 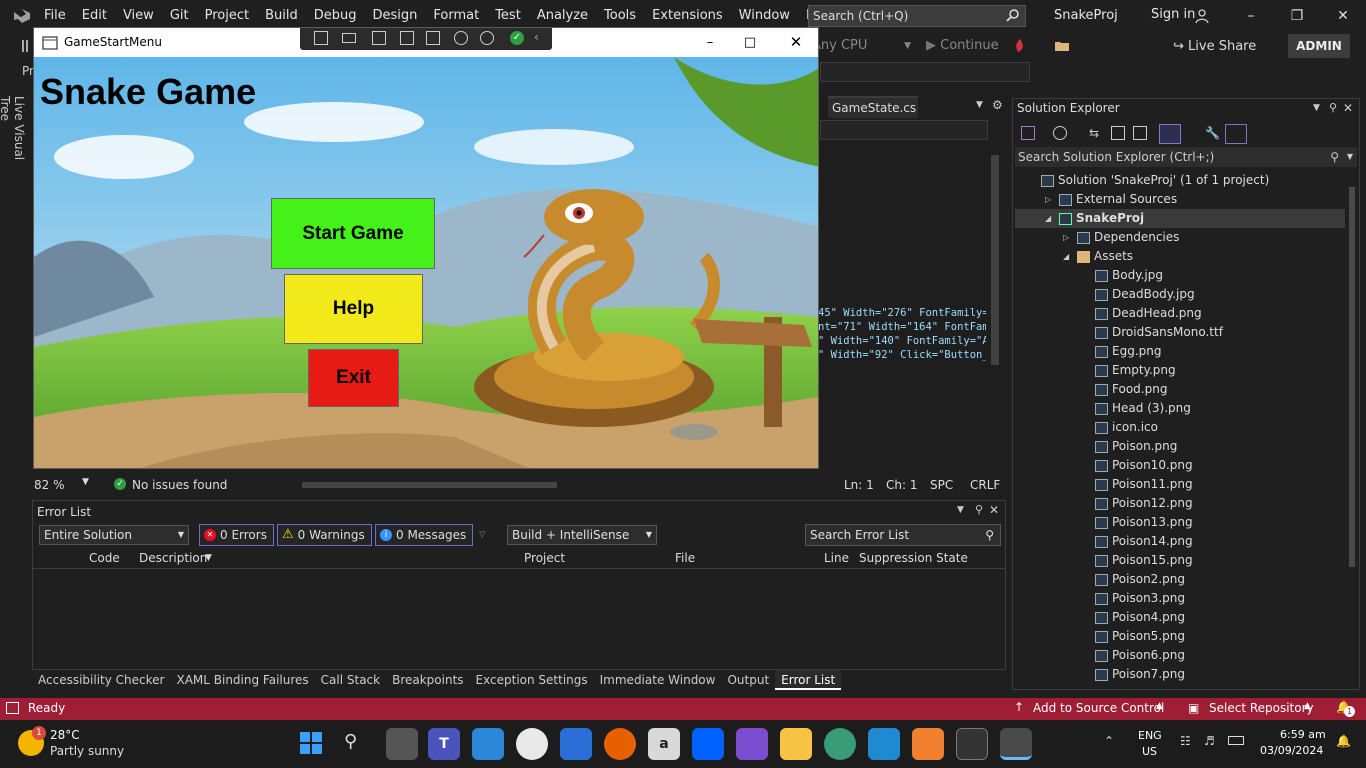 I want to click on tree-file-item: Poison2.png, so click(x=1180, y=579).